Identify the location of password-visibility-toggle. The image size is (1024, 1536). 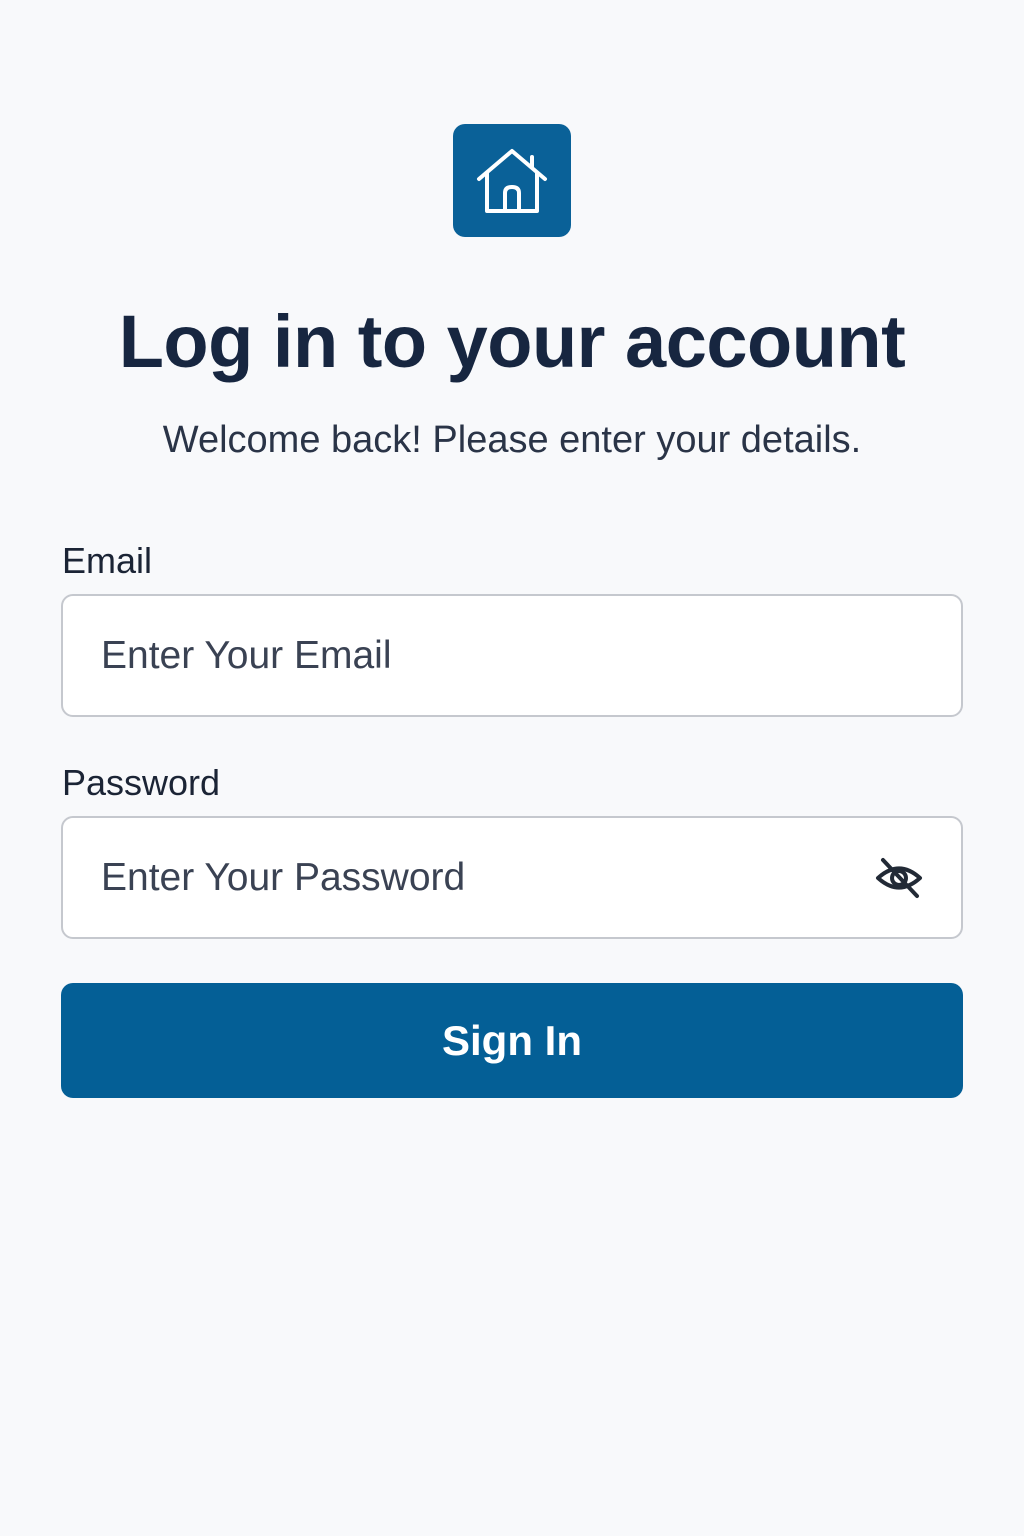
(899, 878).